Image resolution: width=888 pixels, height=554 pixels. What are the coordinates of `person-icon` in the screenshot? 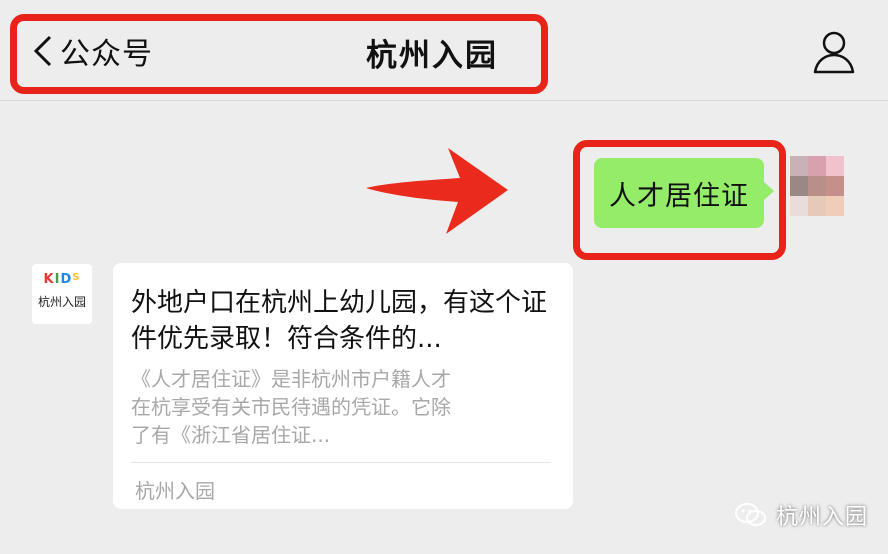 It's located at (834, 52).